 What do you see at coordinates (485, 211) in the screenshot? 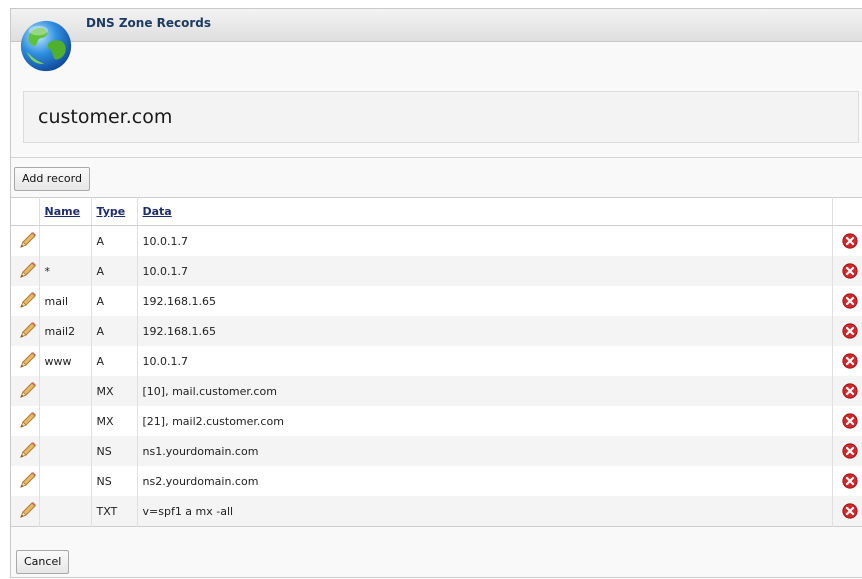
I see `column-header-data: Data` at bounding box center [485, 211].